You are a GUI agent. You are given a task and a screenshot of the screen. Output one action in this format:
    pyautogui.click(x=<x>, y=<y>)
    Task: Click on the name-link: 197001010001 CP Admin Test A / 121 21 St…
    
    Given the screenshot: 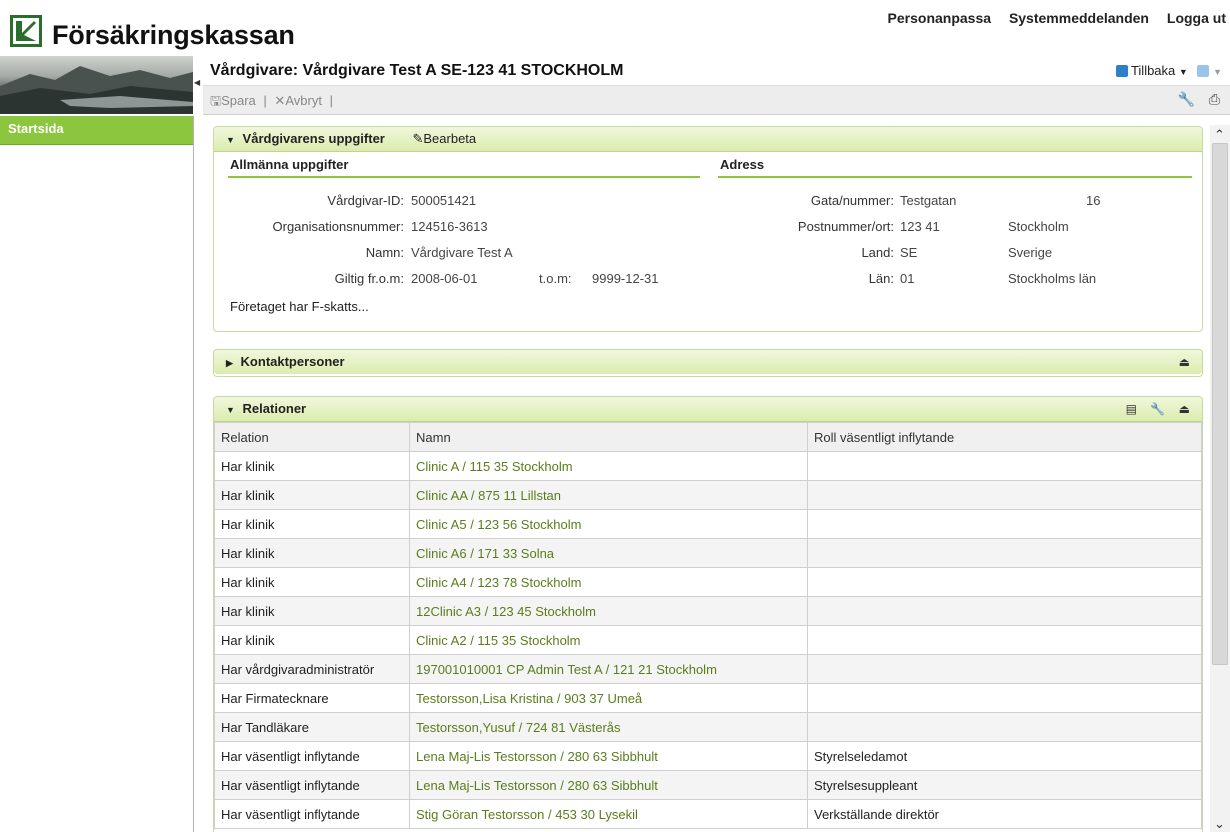 What is the action you would take?
    pyautogui.click(x=608, y=669)
    